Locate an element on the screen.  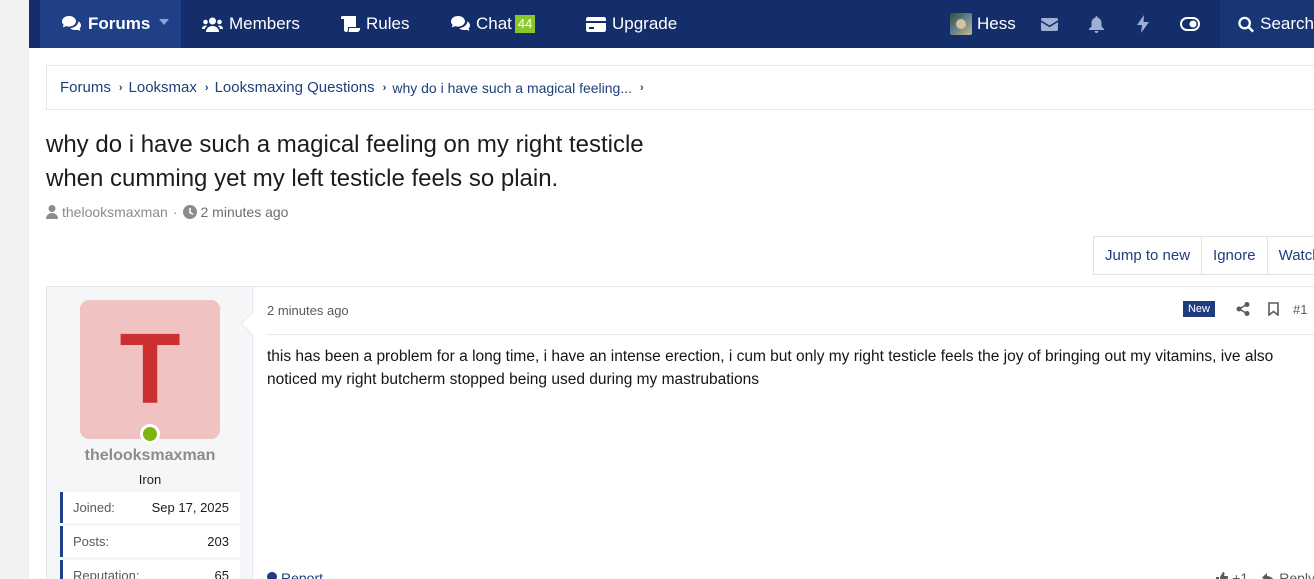
post-tools: New #1 is located at coordinates (1248, 309).